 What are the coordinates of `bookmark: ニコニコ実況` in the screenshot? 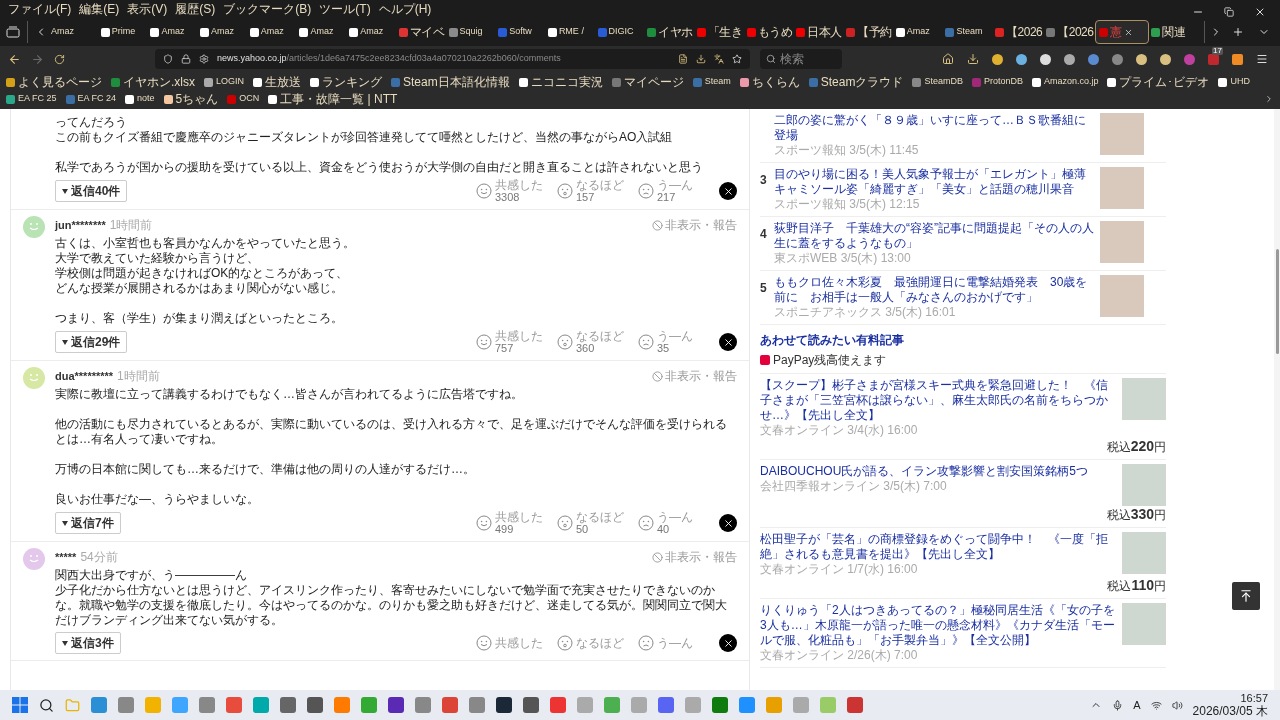 It's located at (560, 82).